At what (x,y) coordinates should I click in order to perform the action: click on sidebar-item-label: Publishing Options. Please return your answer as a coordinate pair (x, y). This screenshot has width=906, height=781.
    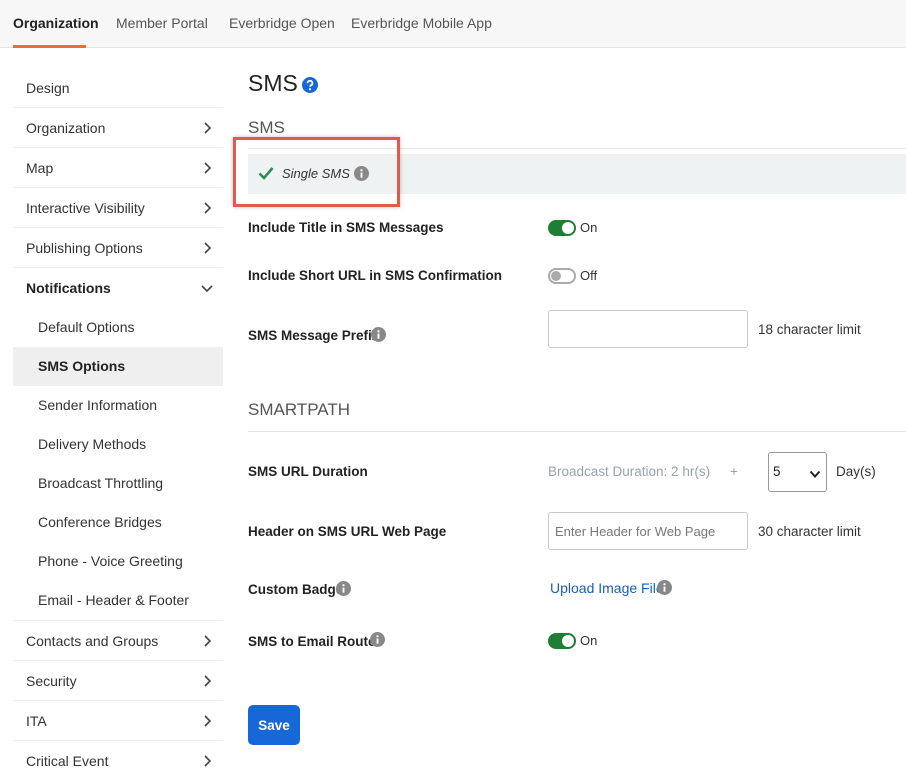
    Looking at the image, I should click on (84, 248).